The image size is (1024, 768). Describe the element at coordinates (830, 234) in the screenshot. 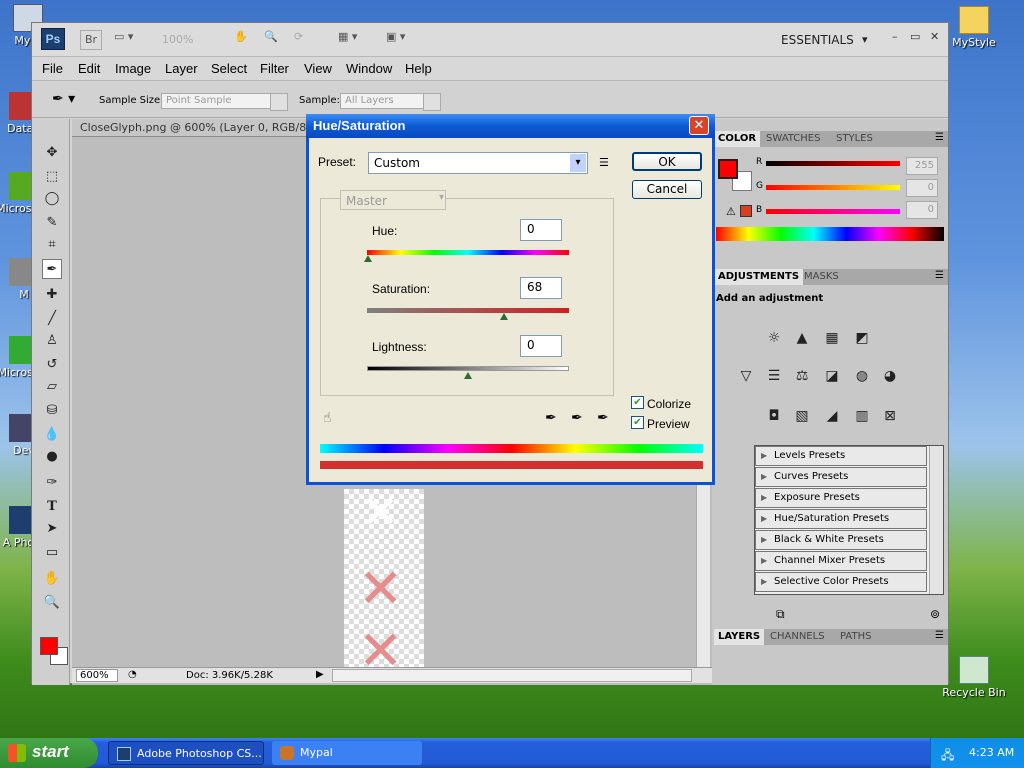

I see `color-spectrum-ramp` at that location.